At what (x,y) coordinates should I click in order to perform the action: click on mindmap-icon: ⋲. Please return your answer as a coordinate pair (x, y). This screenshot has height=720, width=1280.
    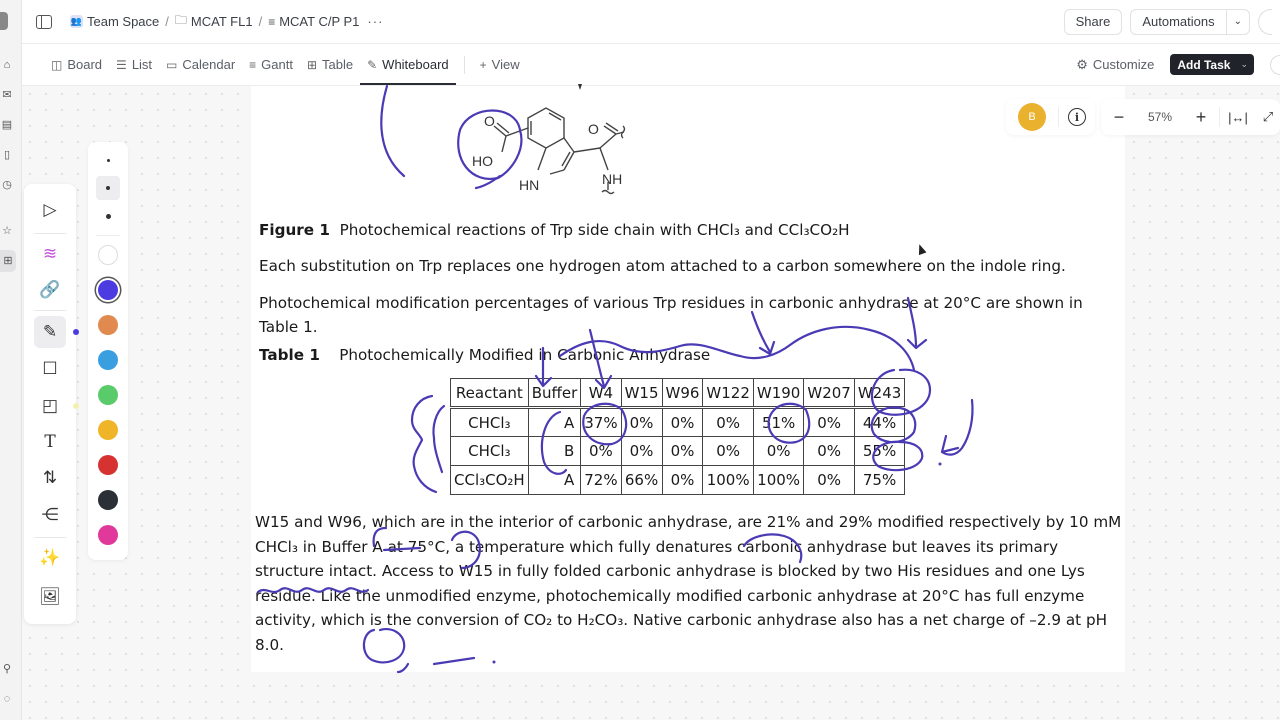
    Looking at the image, I should click on (50, 514).